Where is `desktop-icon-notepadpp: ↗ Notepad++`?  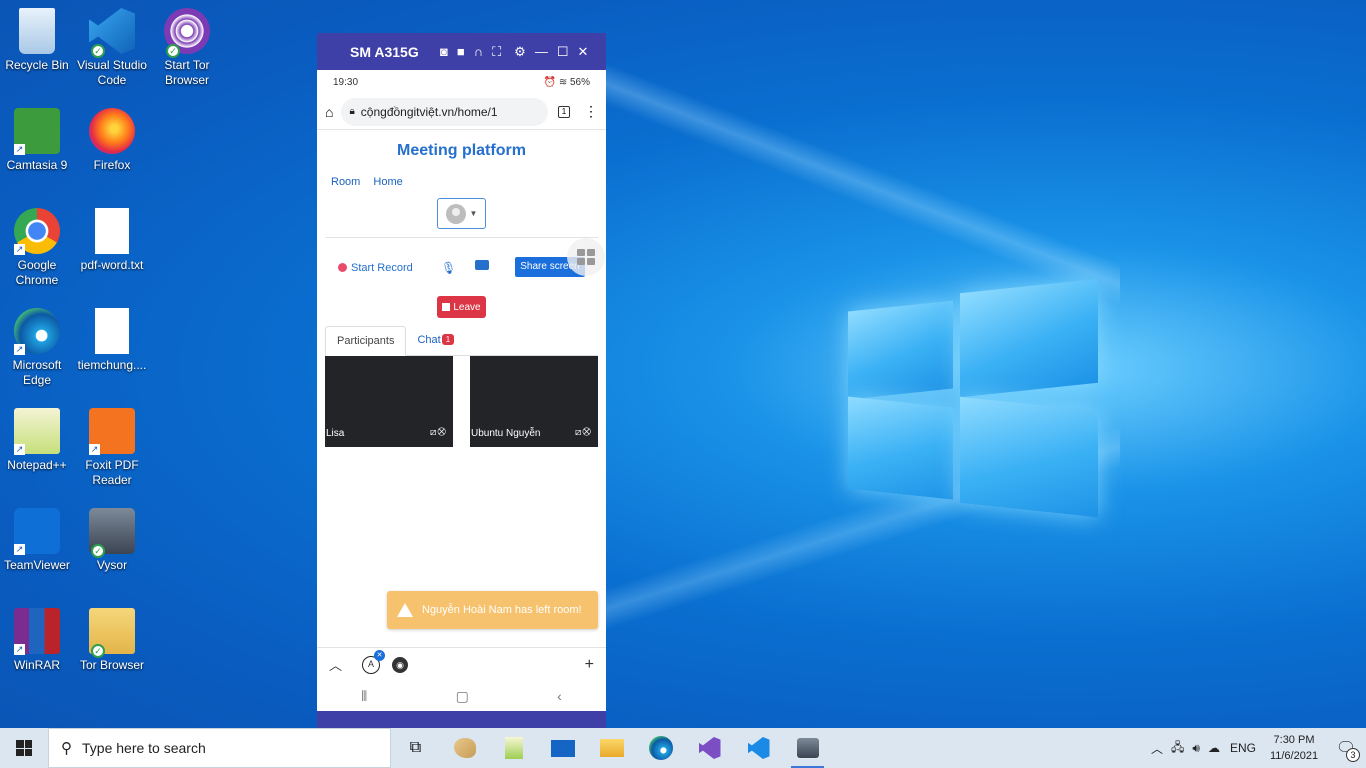 desktop-icon-notepadpp: ↗ Notepad++ is located at coordinates (37, 440).